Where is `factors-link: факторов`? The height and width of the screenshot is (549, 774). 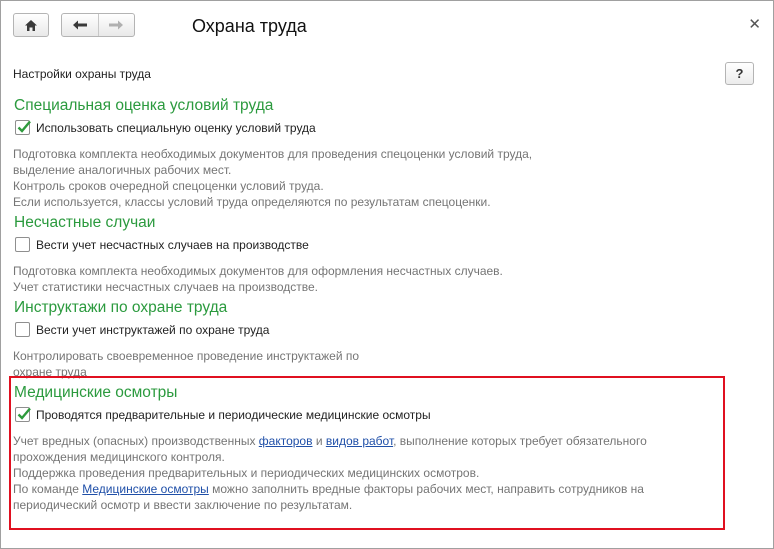
factors-link: факторов is located at coordinates (286, 441).